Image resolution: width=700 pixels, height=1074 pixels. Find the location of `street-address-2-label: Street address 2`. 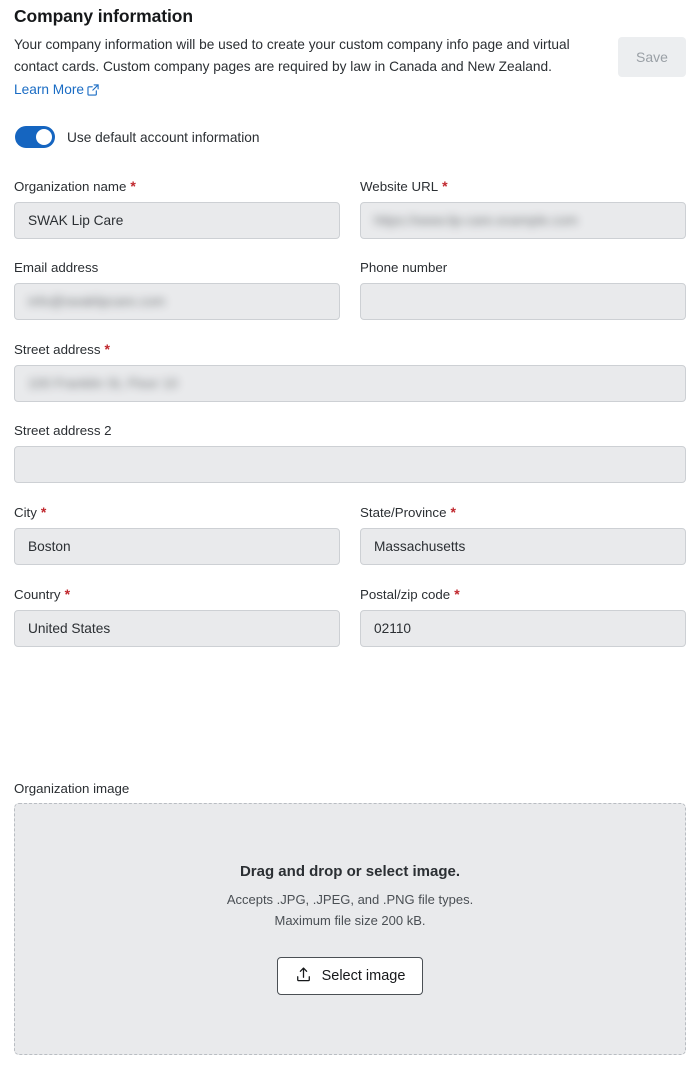

street-address-2-label: Street address 2 is located at coordinates (63, 430).